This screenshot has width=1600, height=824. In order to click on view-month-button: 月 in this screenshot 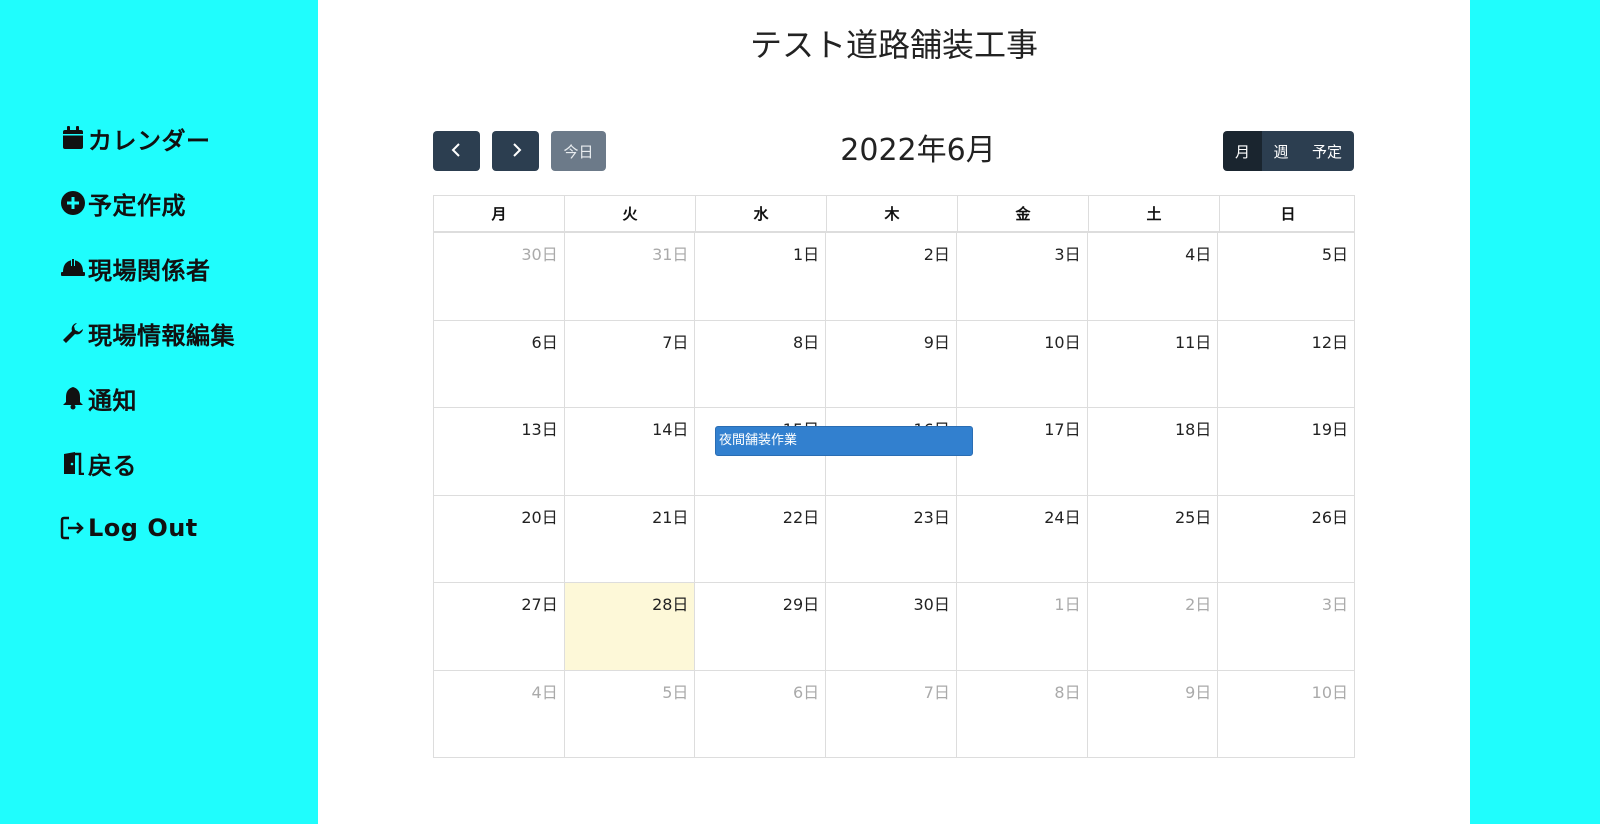, I will do `click(1242, 151)`.